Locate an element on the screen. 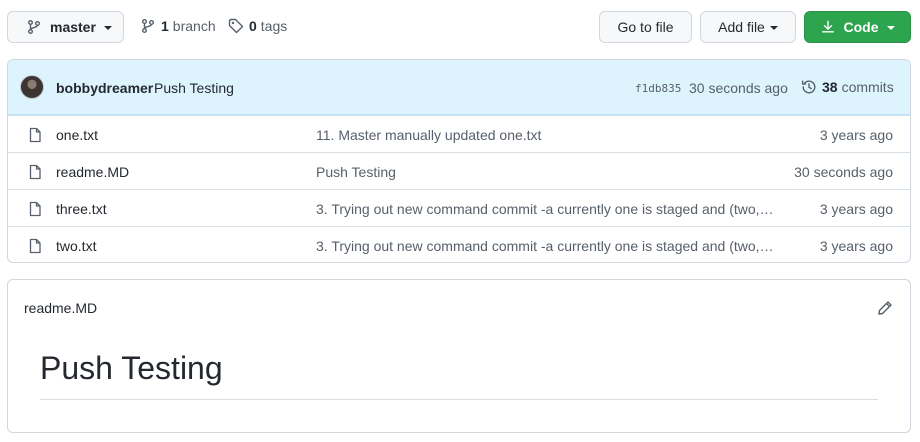  file-name-link: one.txt is located at coordinates (77, 135).